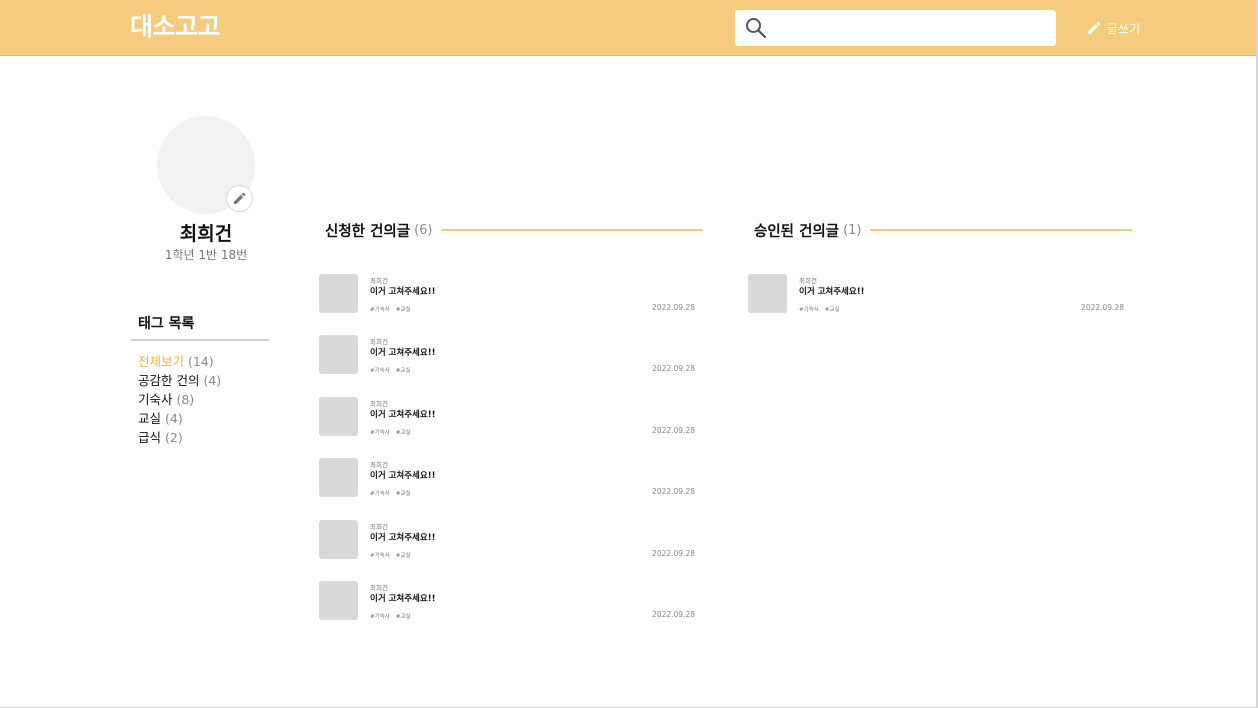 The image size is (1258, 708). I want to click on tag-label: 공감한 건의, so click(169, 380).